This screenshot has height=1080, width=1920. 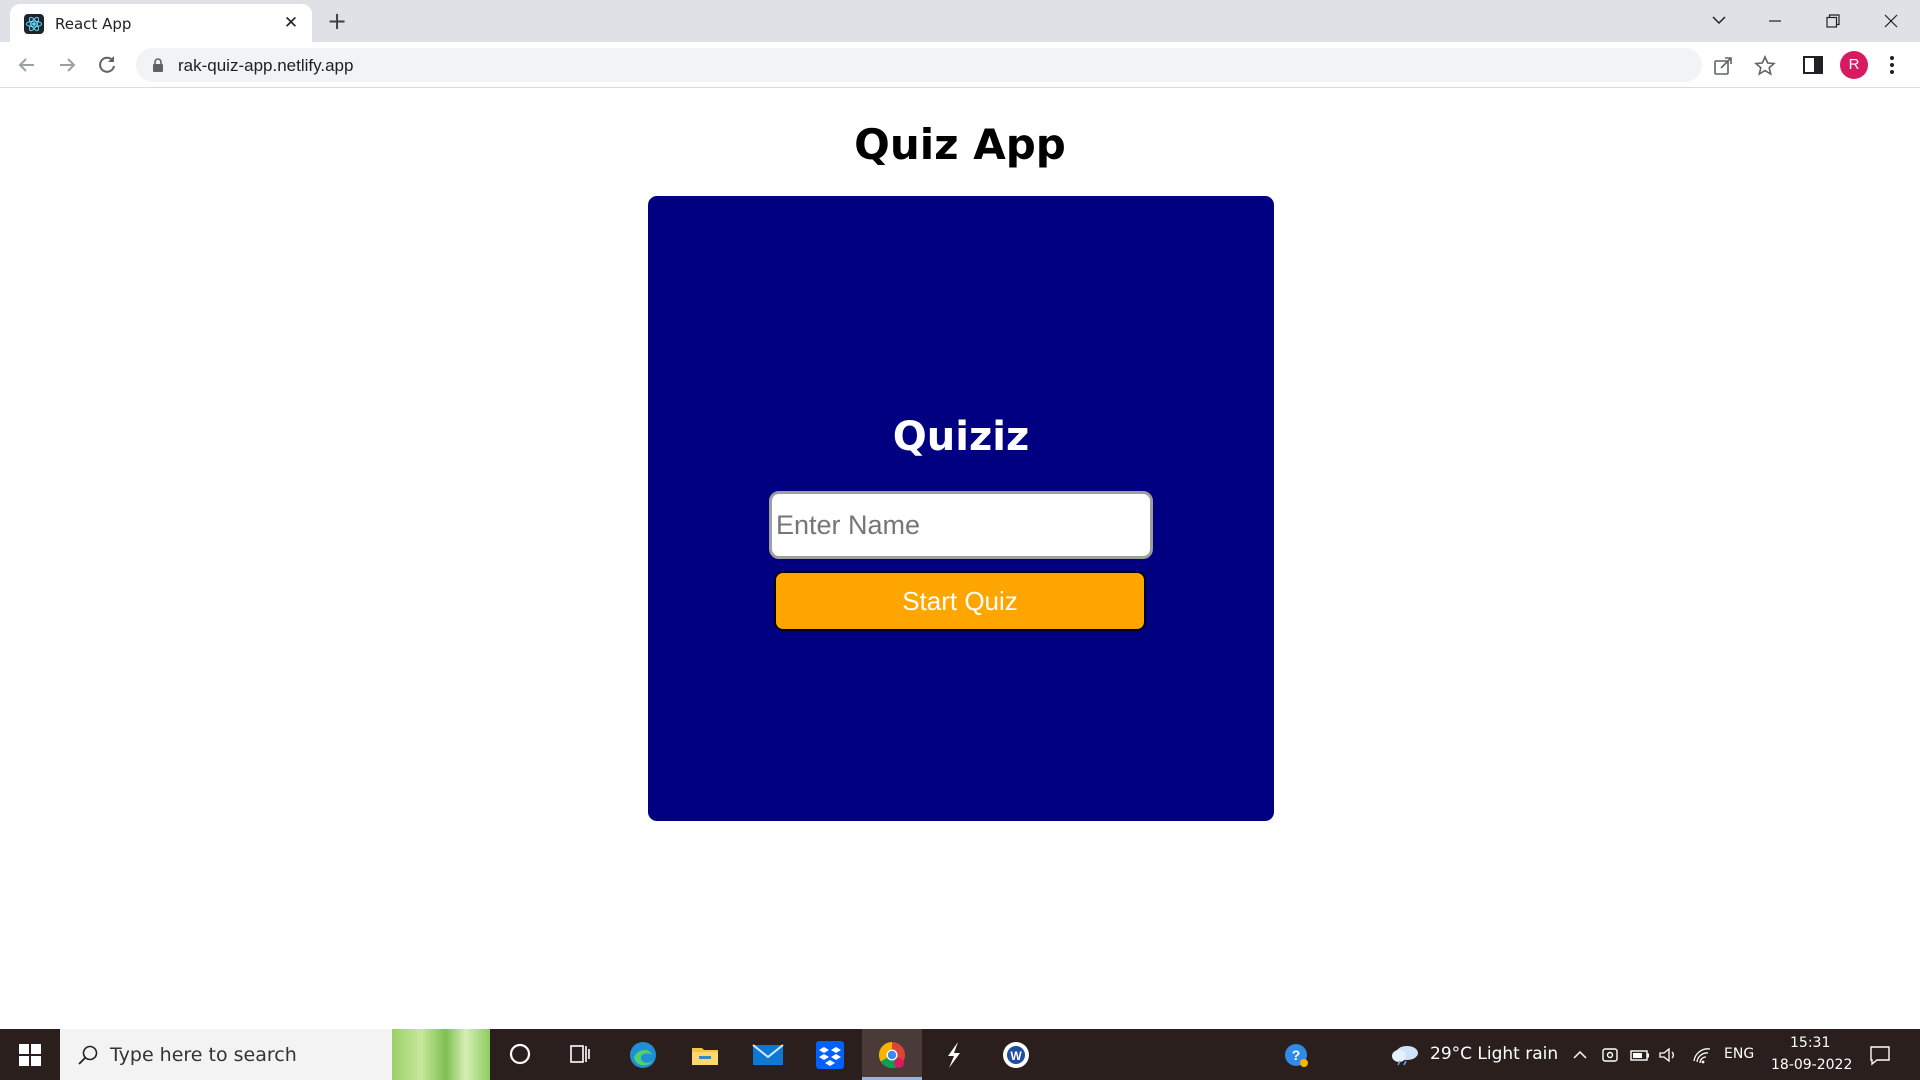 I want to click on minimize-window-icon, so click(x=1775, y=21).